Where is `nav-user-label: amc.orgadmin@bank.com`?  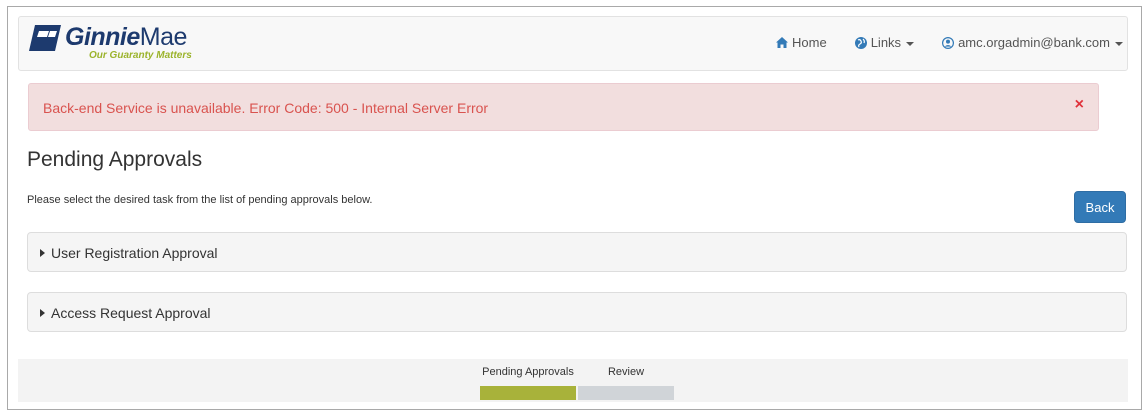
nav-user-label: amc.orgadmin@bank.com is located at coordinates (1034, 42).